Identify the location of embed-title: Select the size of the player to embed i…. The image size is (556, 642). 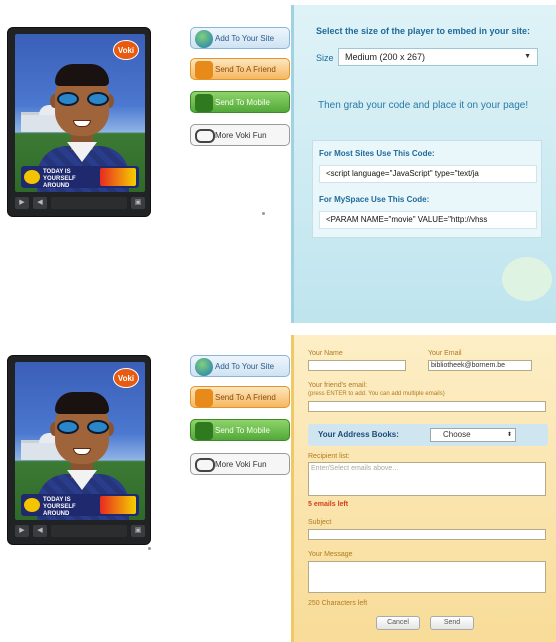
(423, 31).